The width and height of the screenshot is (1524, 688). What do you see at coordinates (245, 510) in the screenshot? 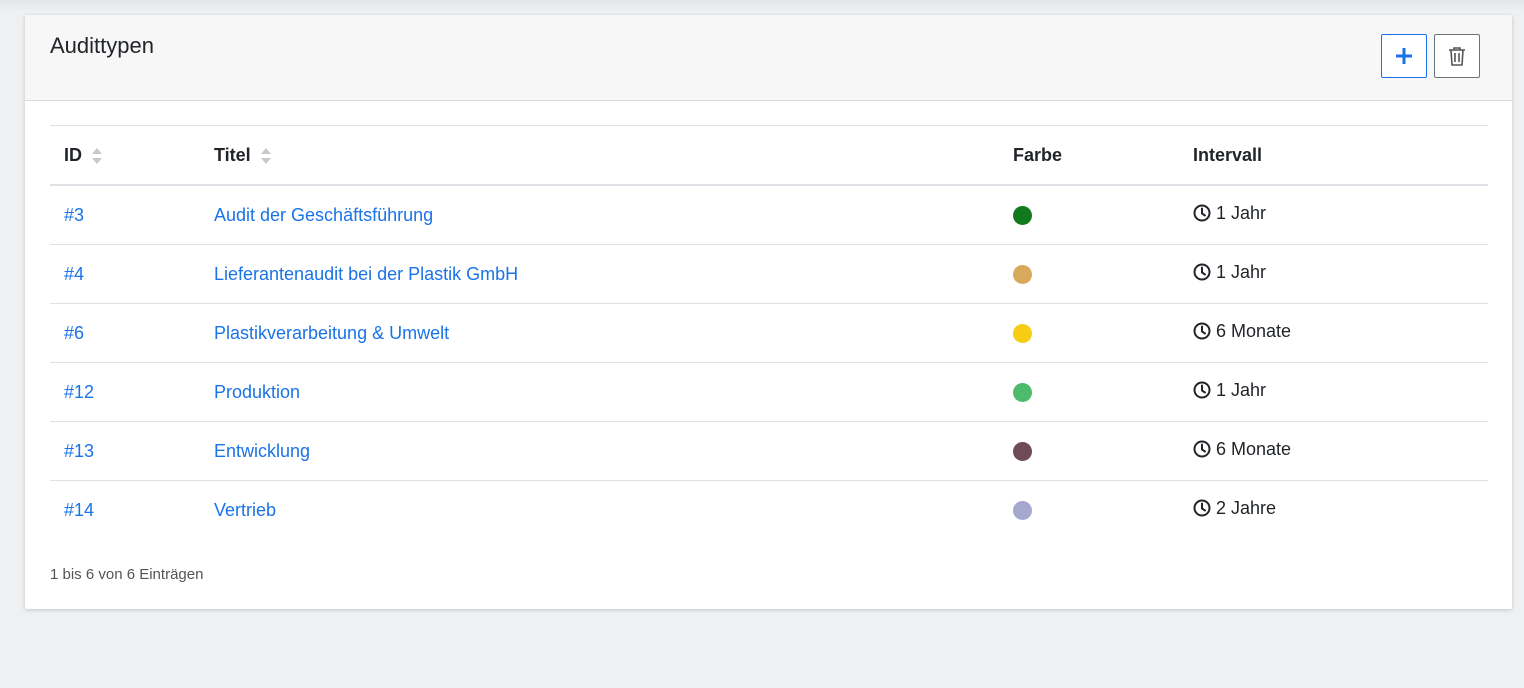
I see `row-title-link: Vertrieb` at bounding box center [245, 510].